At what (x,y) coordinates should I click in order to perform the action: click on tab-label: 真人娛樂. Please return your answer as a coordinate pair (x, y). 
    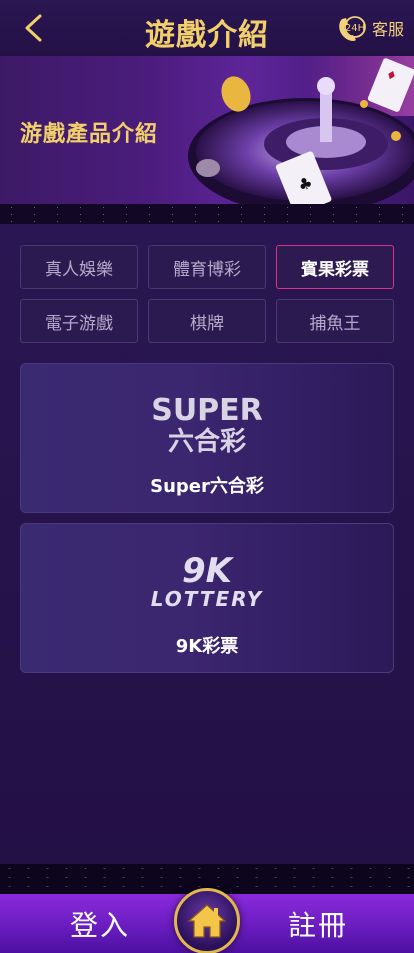
    Looking at the image, I should click on (79, 269).